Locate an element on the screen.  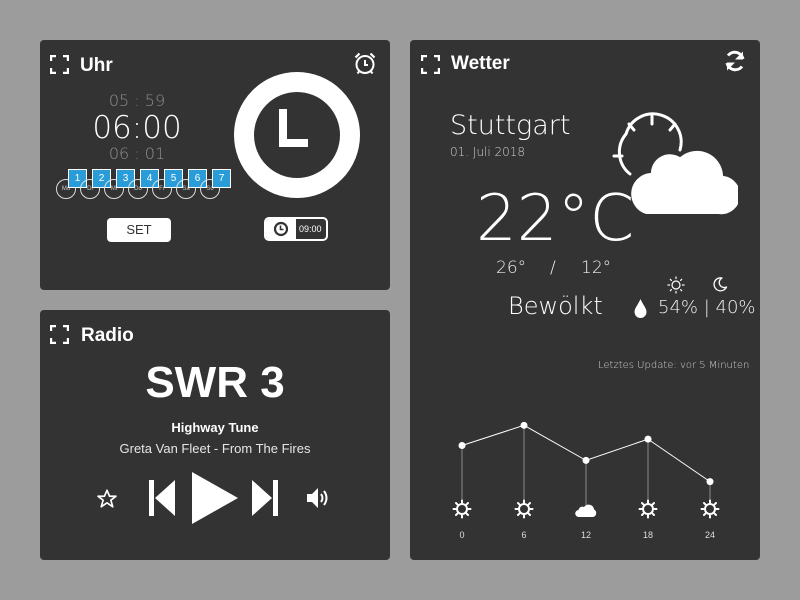
weekday-number-badge: 7 is located at coordinates (221, 178).